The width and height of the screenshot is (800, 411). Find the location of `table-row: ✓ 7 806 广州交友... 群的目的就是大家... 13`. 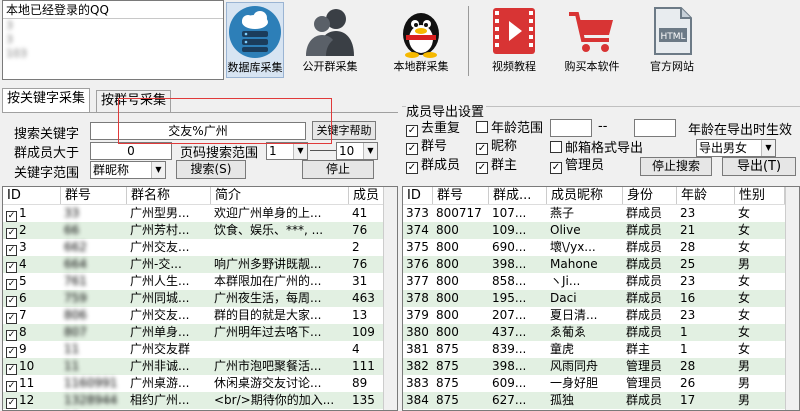

table-row: ✓ 7 806 广州交友... 群的目的就是大家... 13 is located at coordinates (200, 315).